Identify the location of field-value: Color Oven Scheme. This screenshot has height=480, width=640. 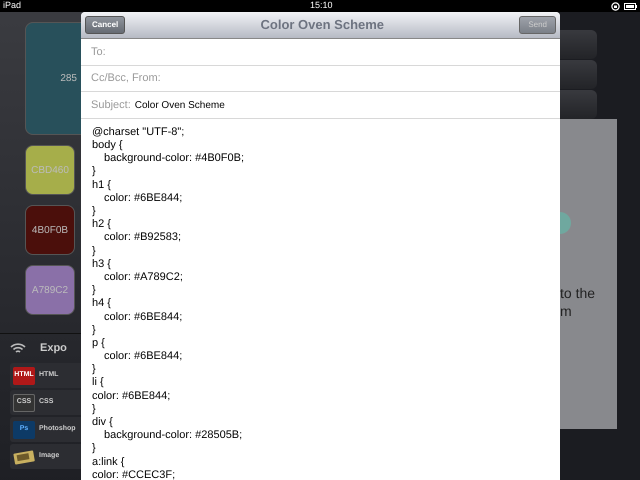
(179, 105).